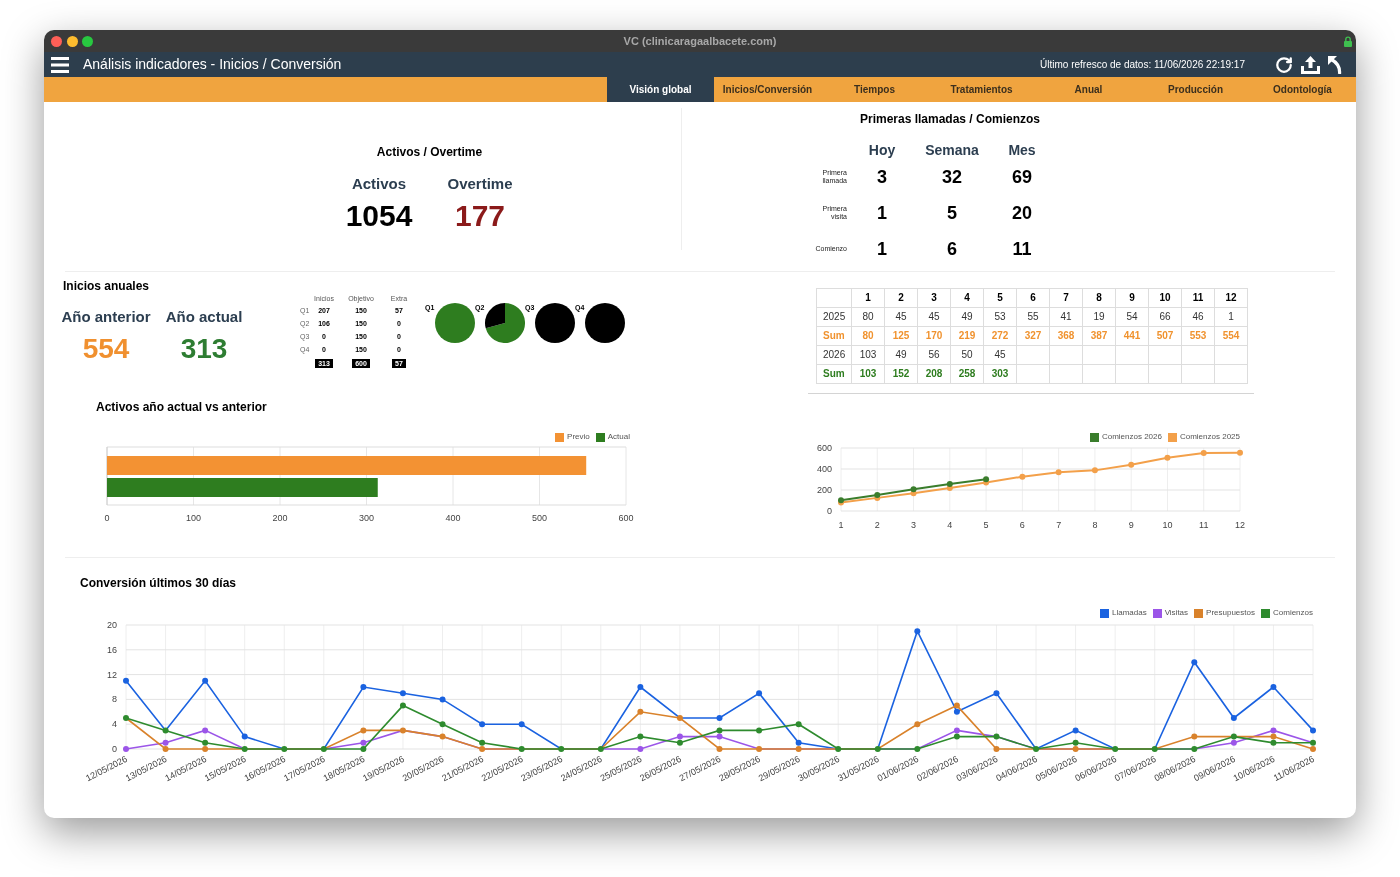 The image size is (1400, 877). Describe the element at coordinates (834, 336) in the screenshot. I see `row-label: Sum` at that location.